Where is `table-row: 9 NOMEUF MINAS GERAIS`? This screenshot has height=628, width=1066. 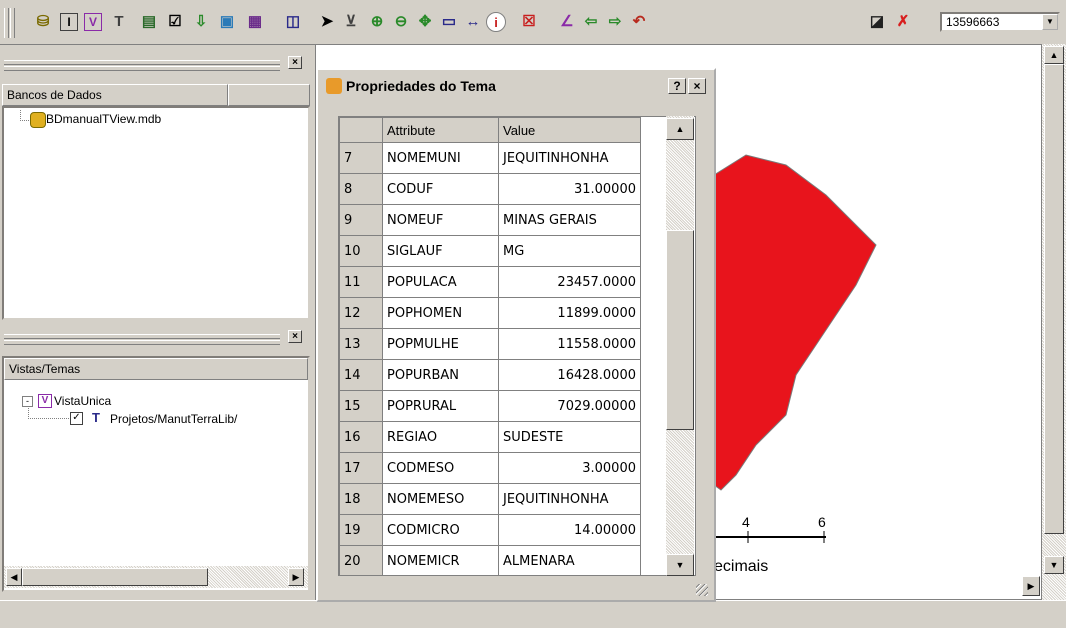 table-row: 9 NOMEUF MINAS GERAIS is located at coordinates (490, 220).